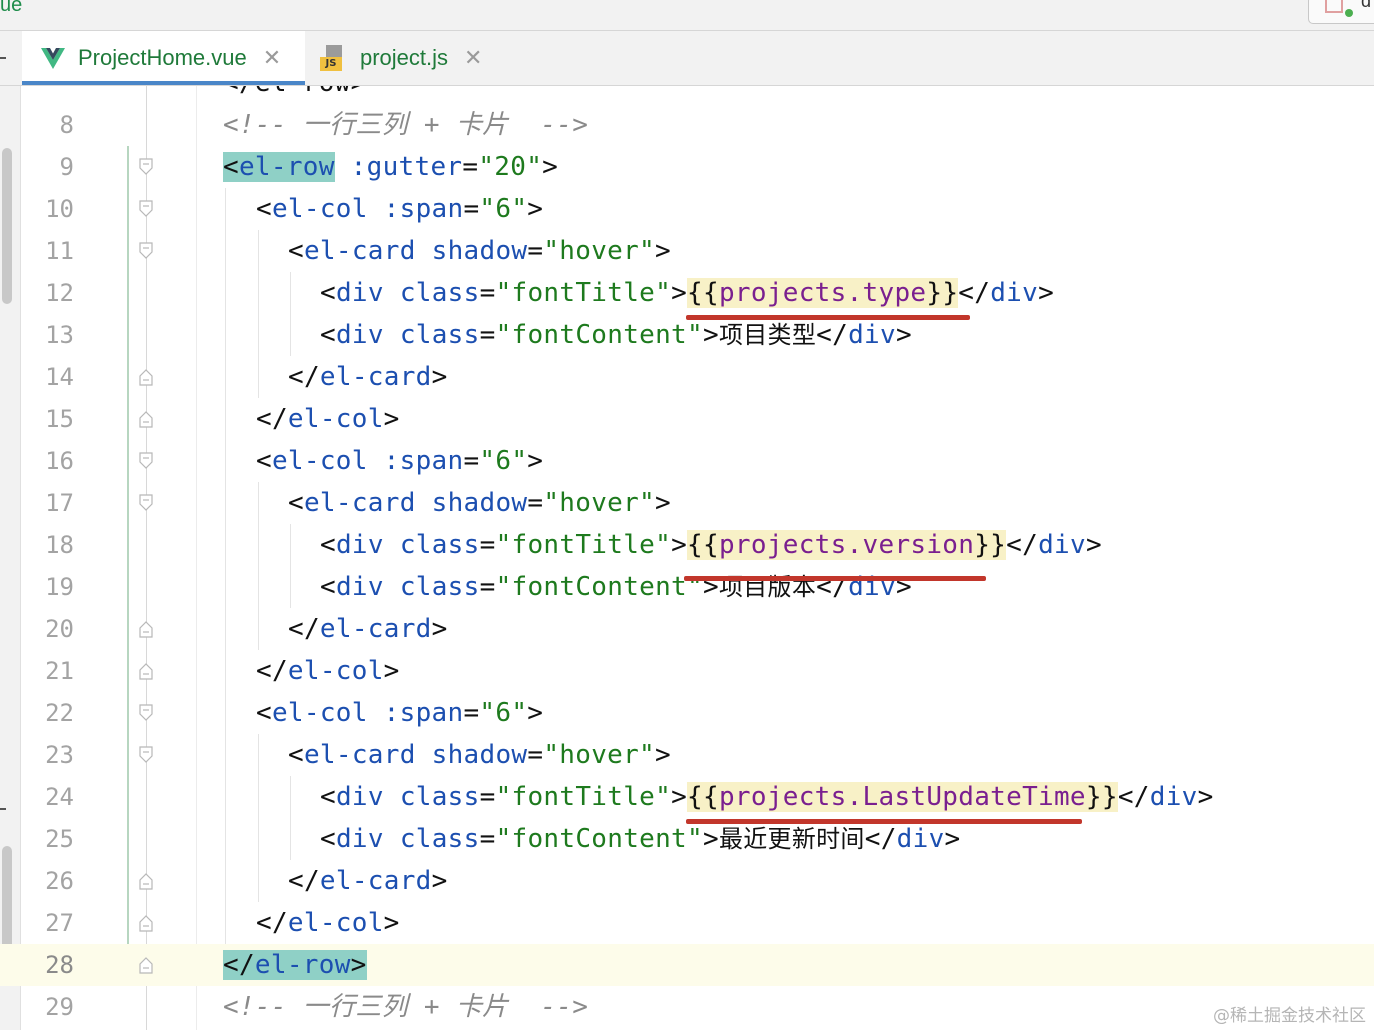 The width and height of the screenshot is (1374, 1030). Describe the element at coordinates (47, 923) in the screenshot. I see `line-number: 27` at that location.